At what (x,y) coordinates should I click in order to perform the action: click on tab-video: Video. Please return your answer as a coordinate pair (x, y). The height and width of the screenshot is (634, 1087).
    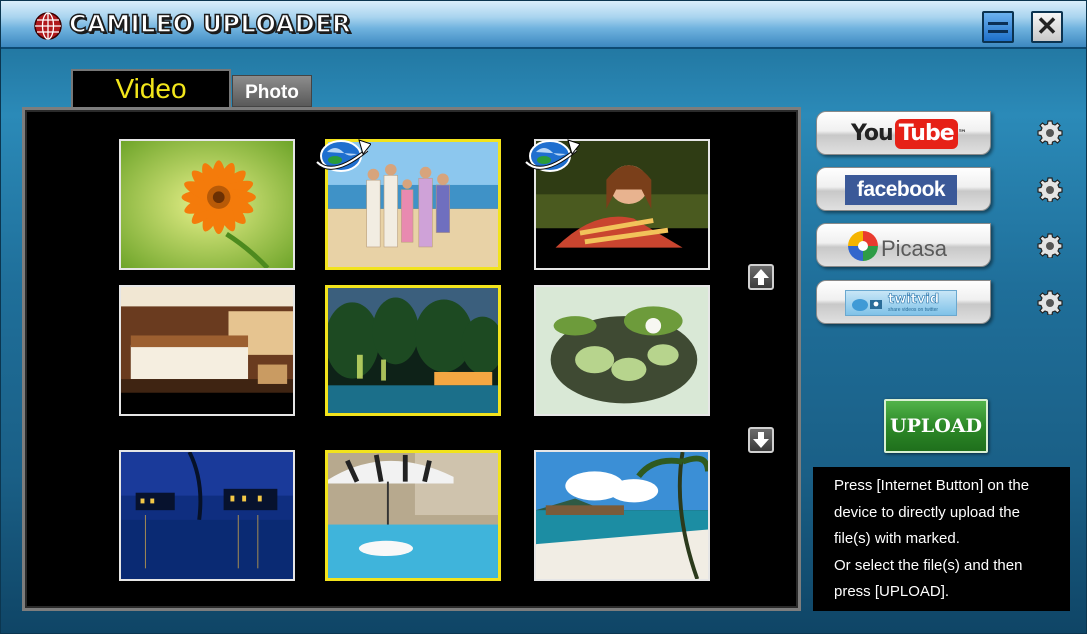
    Looking at the image, I should click on (151, 88).